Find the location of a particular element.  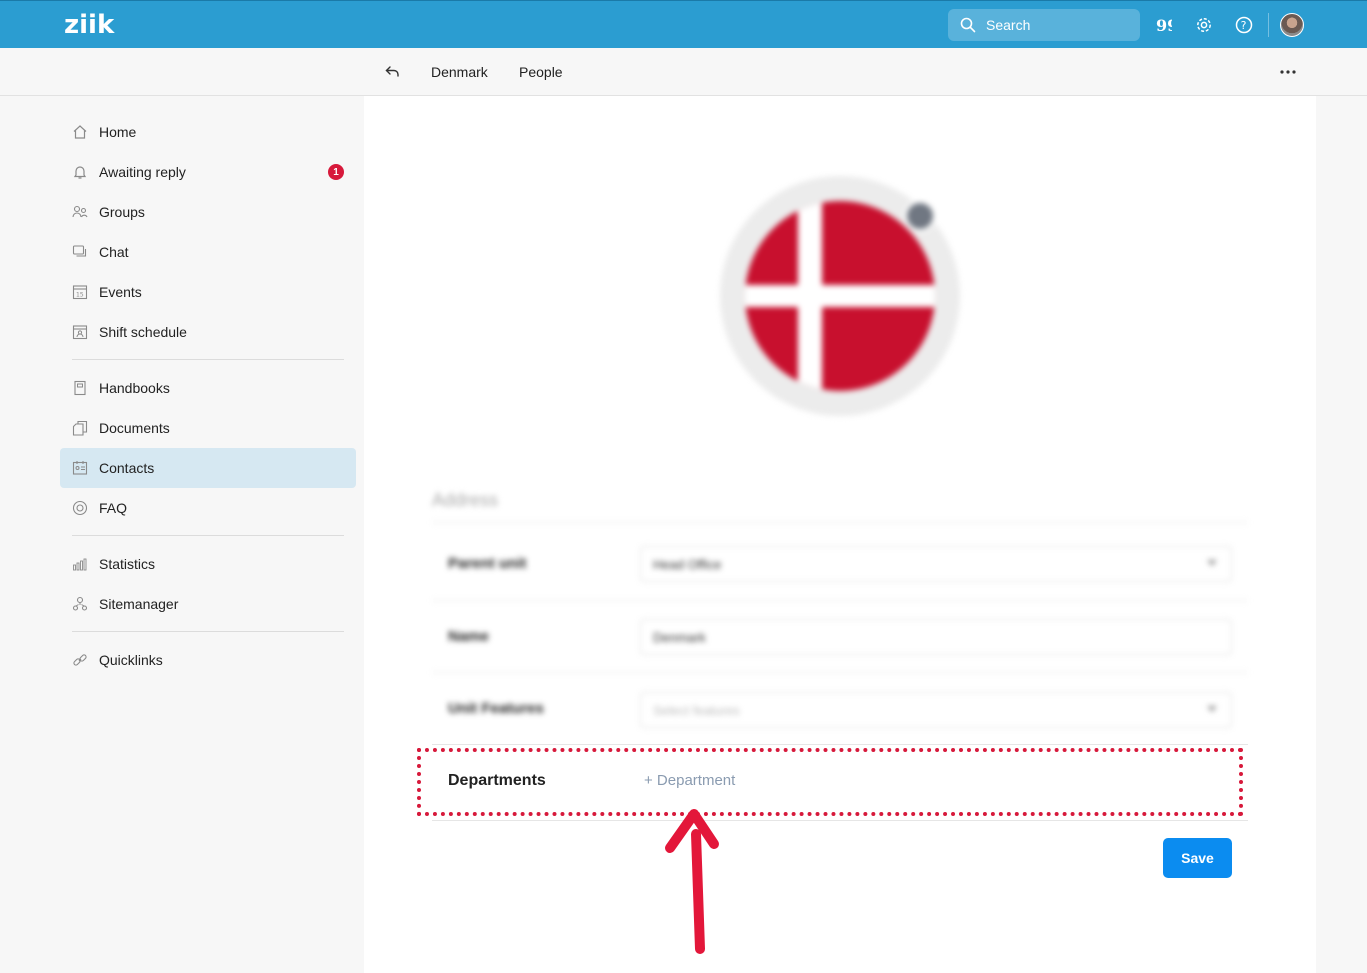

parent-unit-select: Head Office is located at coordinates (936, 564).